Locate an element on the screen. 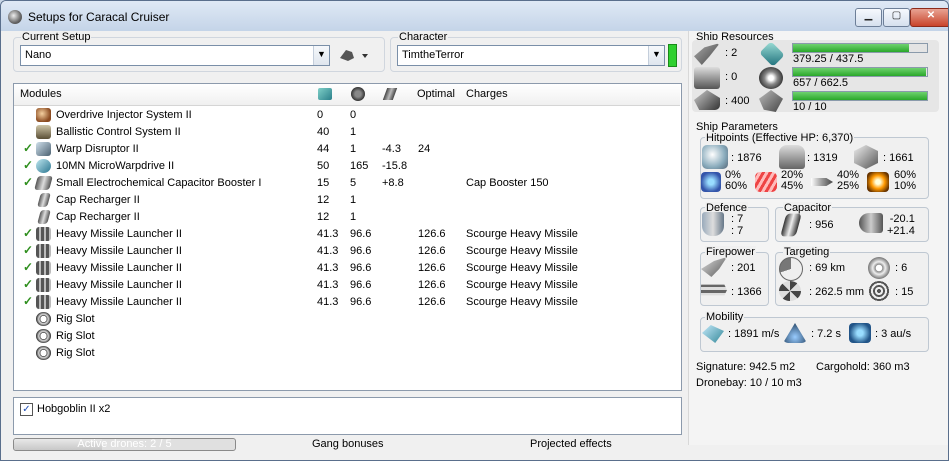  capacitor-delta-values: -20.1 +21.4 is located at coordinates (901, 225).